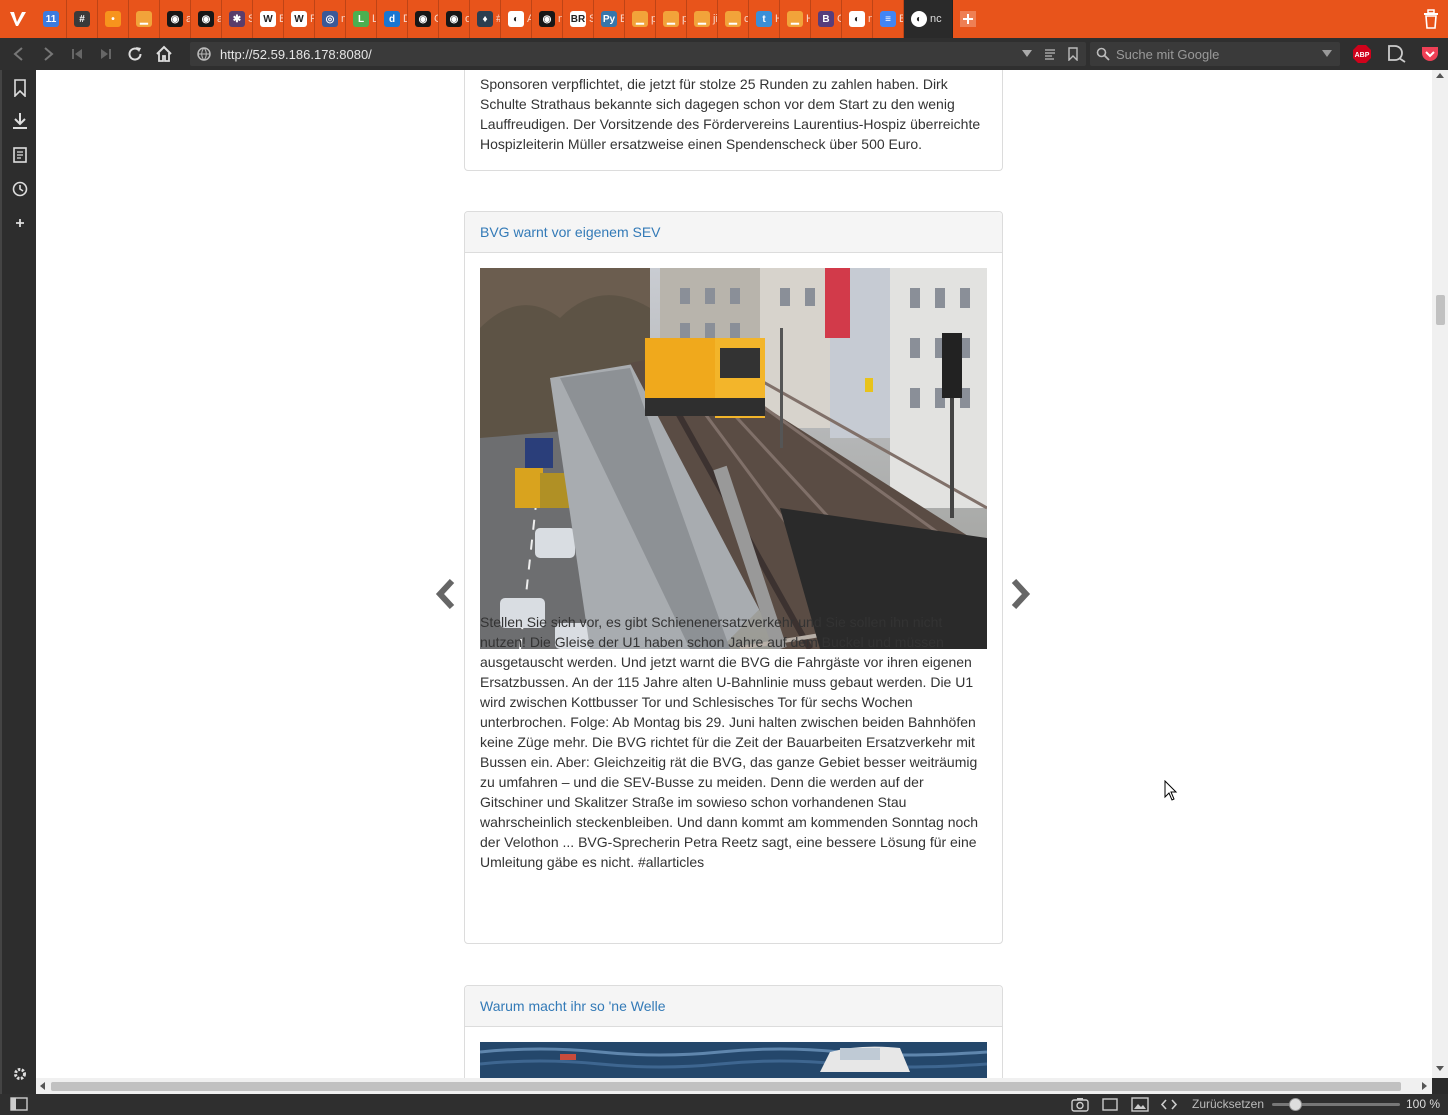 This screenshot has height=1115, width=1448. Describe the element at coordinates (1295, 1104) in the screenshot. I see `zoom-slider-handle` at that location.